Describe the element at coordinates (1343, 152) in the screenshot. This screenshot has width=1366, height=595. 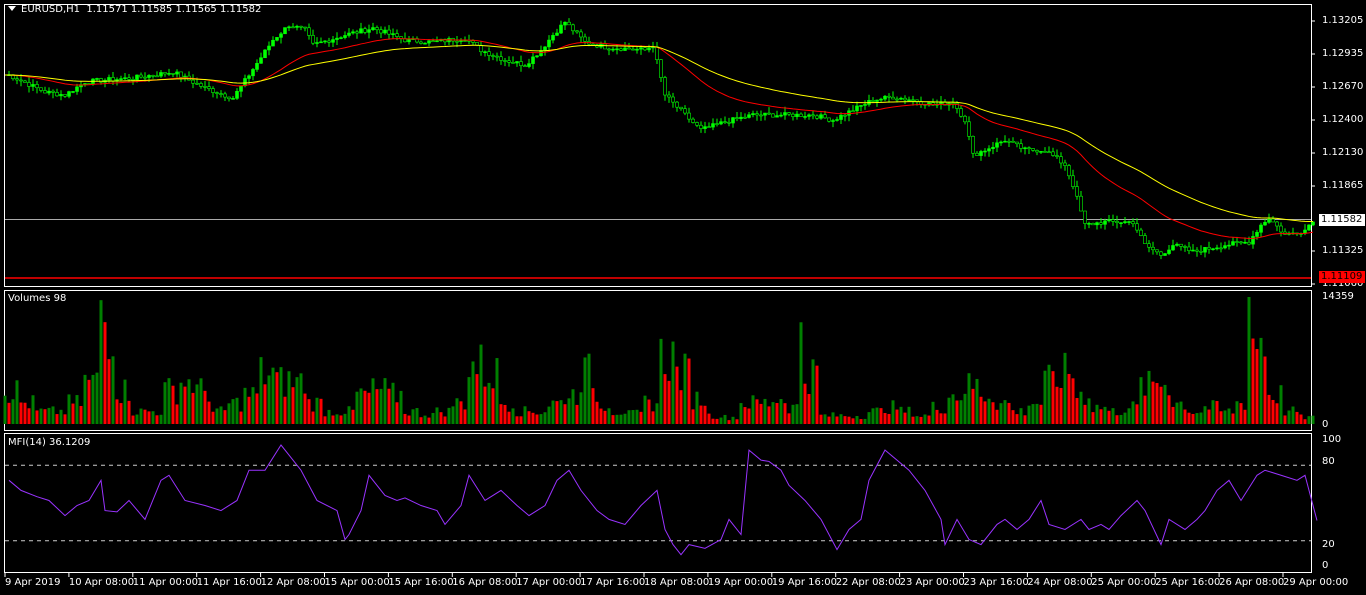
I see `price-tick: 1.12130` at that location.